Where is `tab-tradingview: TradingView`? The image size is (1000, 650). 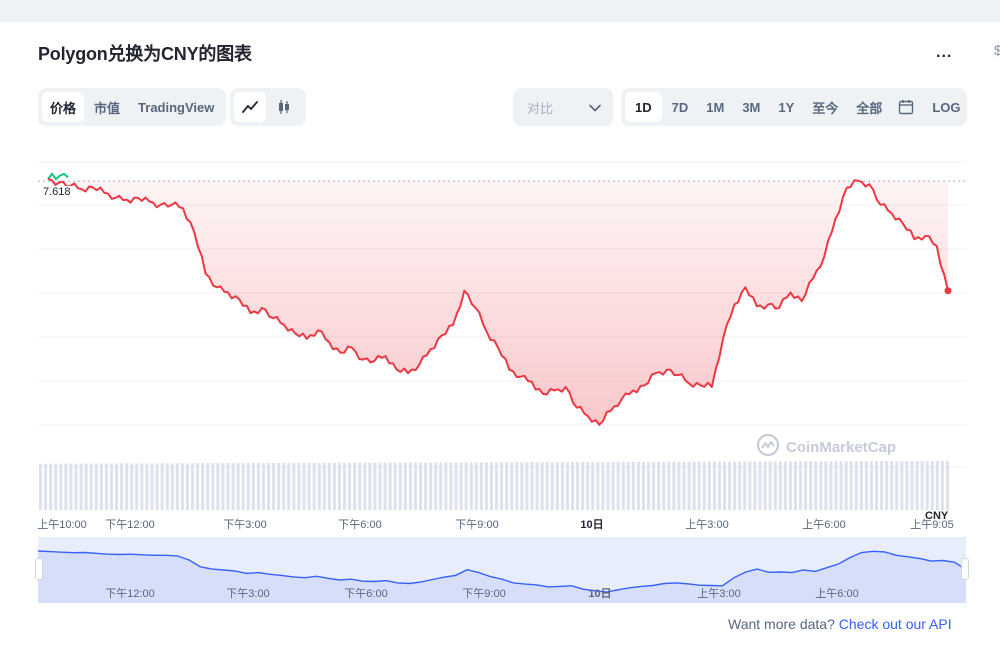 tab-tradingview: TradingView is located at coordinates (176, 107).